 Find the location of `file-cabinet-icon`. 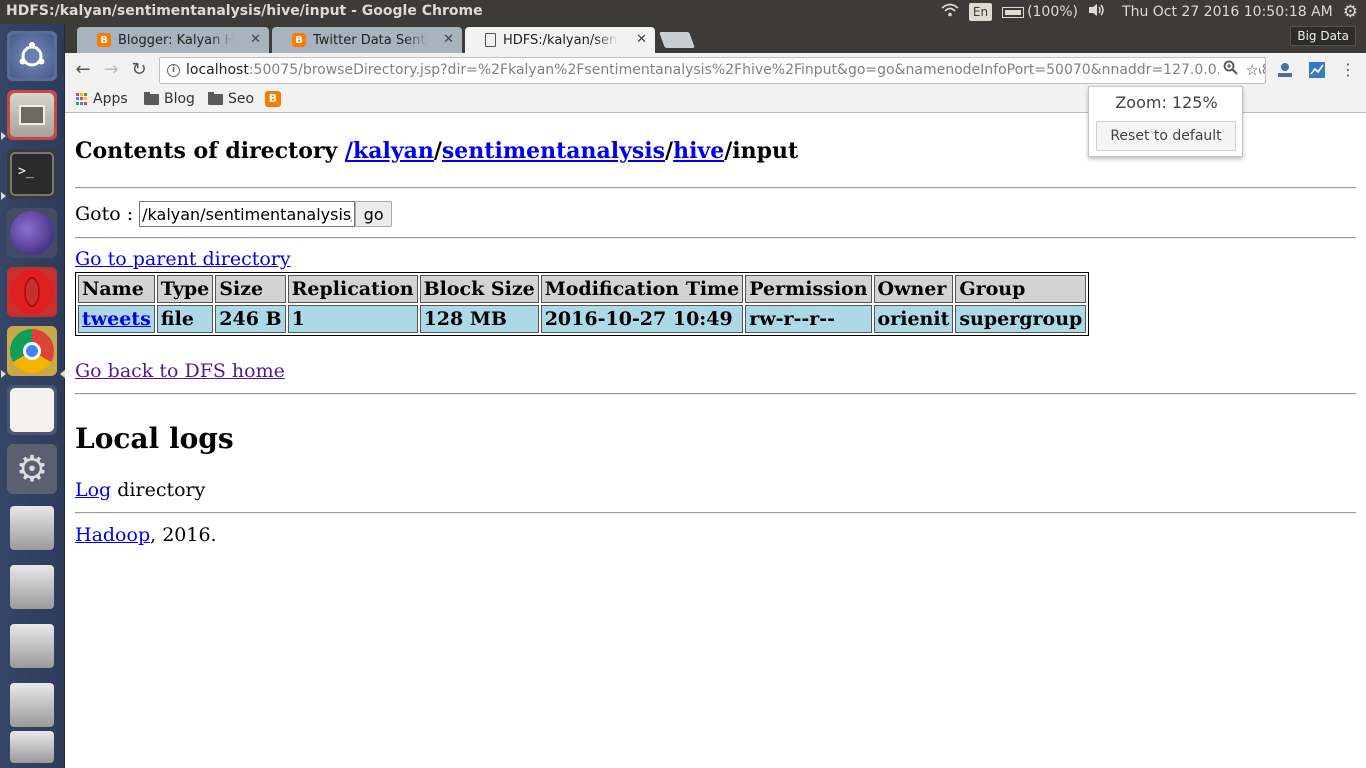

file-cabinet-icon is located at coordinates (32, 115).